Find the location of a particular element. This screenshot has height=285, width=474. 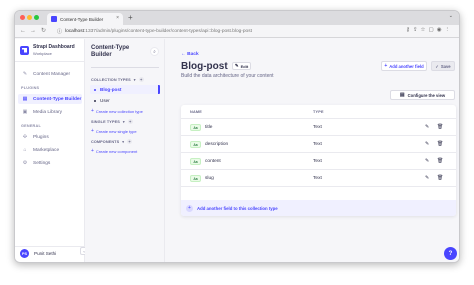

link-label: Create new collection type is located at coordinates (119, 111).